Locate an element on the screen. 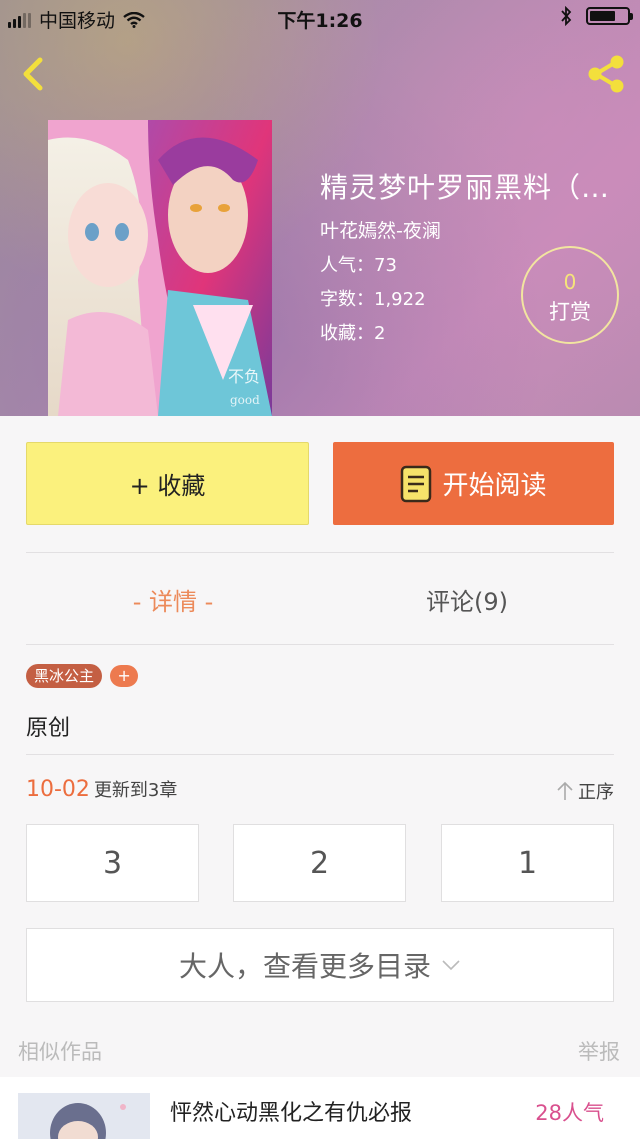 Image resolution: width=640 pixels, height=1139 pixels. more-catalog-label: 大人，查看更多目录 is located at coordinates (304, 966).